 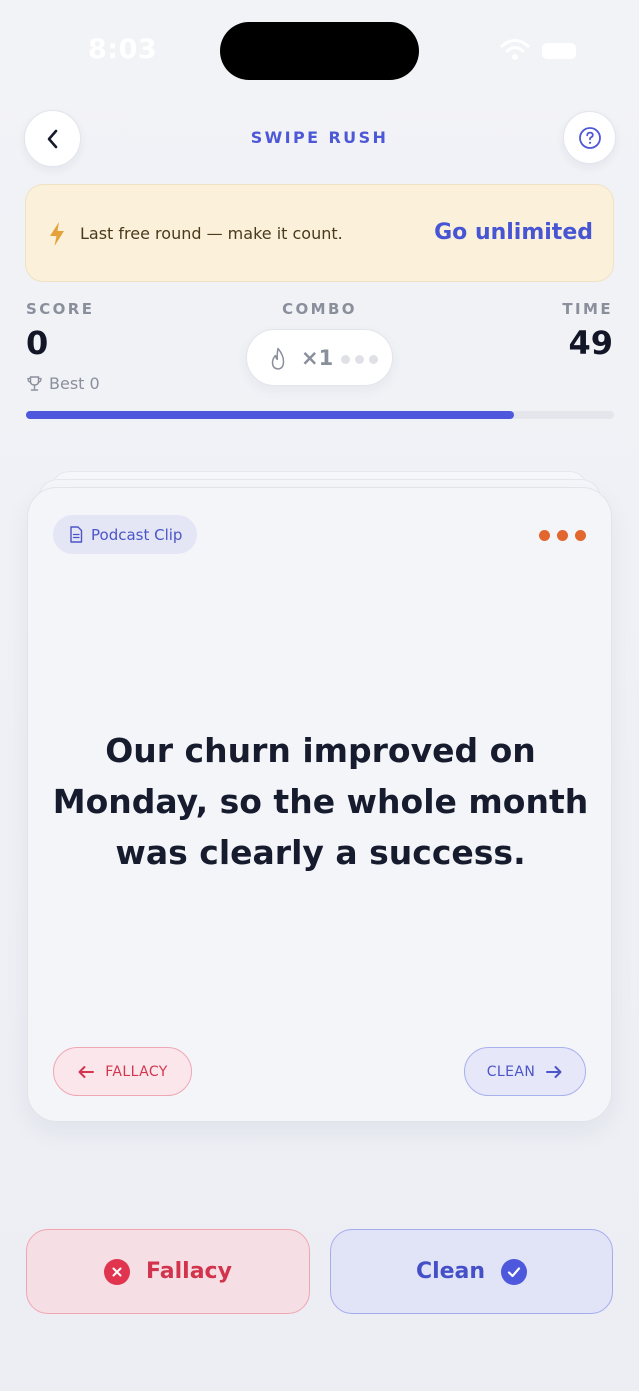 What do you see at coordinates (189, 1271) in the screenshot?
I see `fallacy-button-label: Fallacy` at bounding box center [189, 1271].